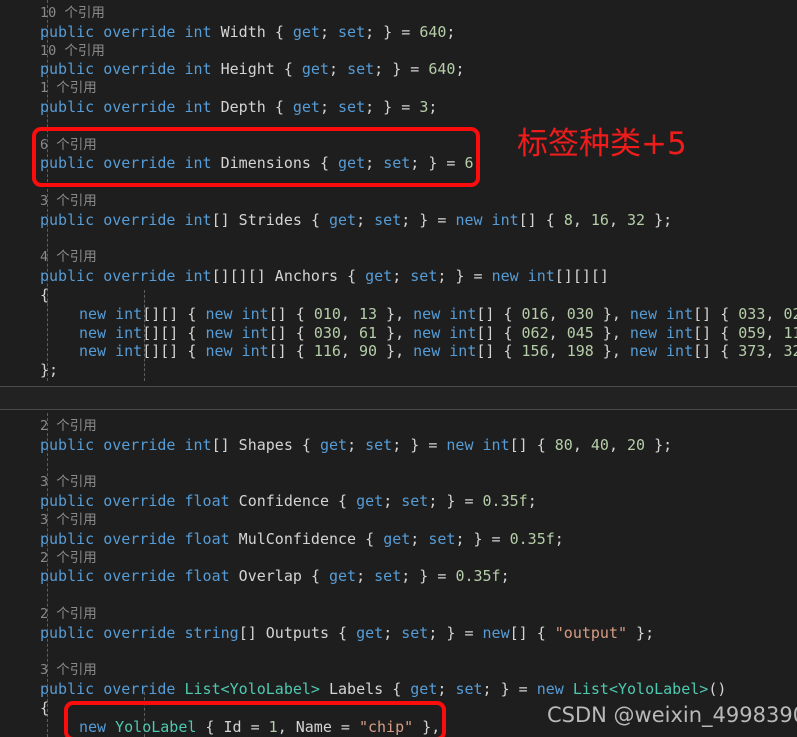 The image size is (797, 737). Describe the element at coordinates (297, 538) in the screenshot. I see `code-token-id: MulConfidence` at that location.